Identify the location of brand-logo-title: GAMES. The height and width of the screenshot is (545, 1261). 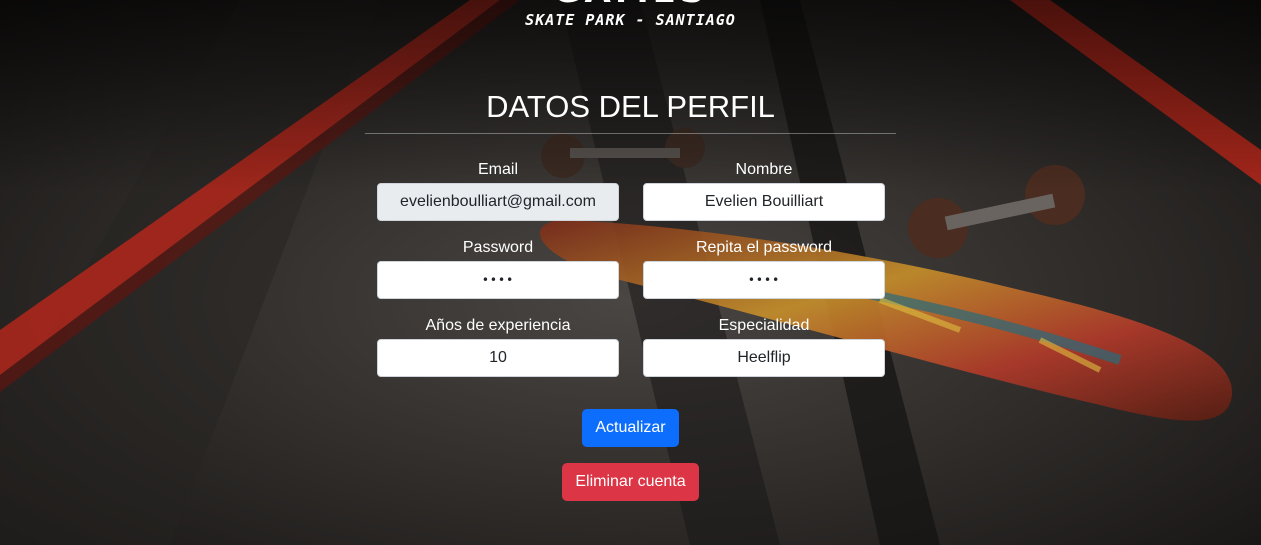
(630, 4).